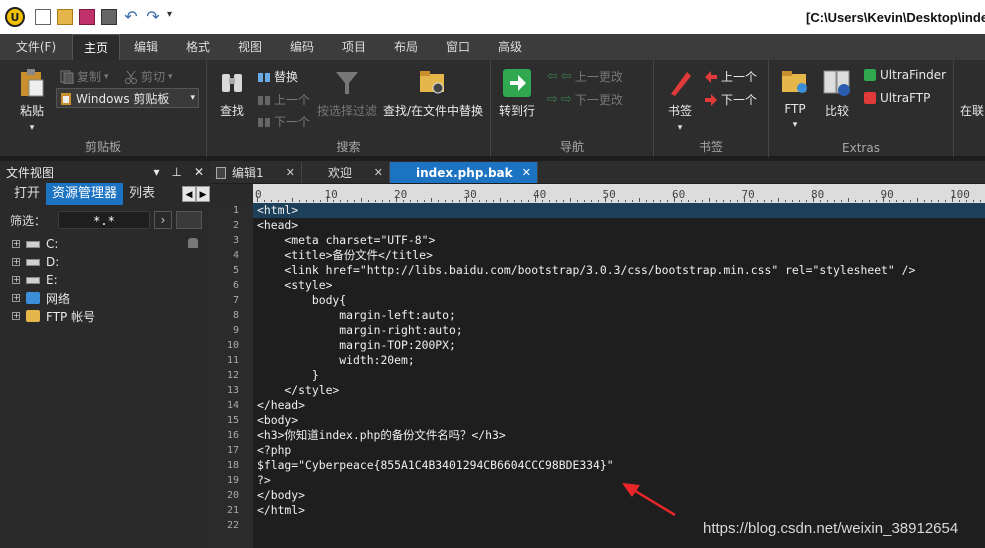 The image size is (985, 548). What do you see at coordinates (23, 194) in the screenshot?
I see `tab-open: 打开` at bounding box center [23, 194].